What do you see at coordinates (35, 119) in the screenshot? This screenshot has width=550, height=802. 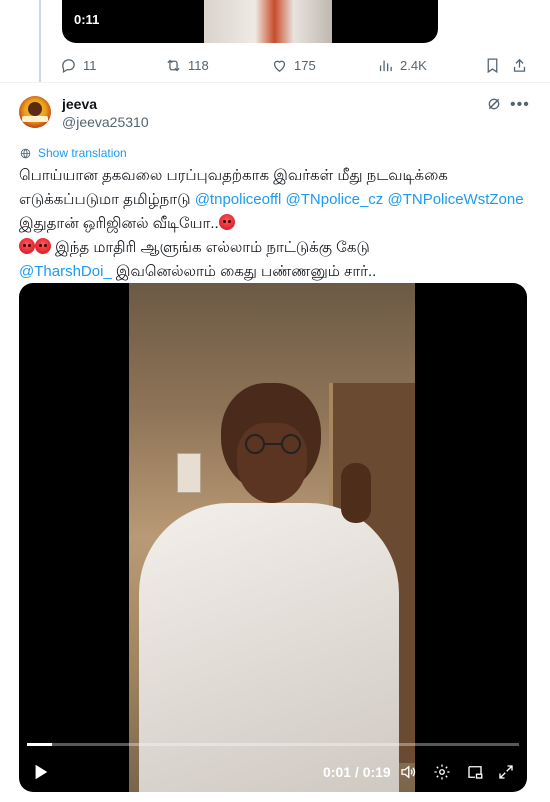 I see `avatar-band` at bounding box center [35, 119].